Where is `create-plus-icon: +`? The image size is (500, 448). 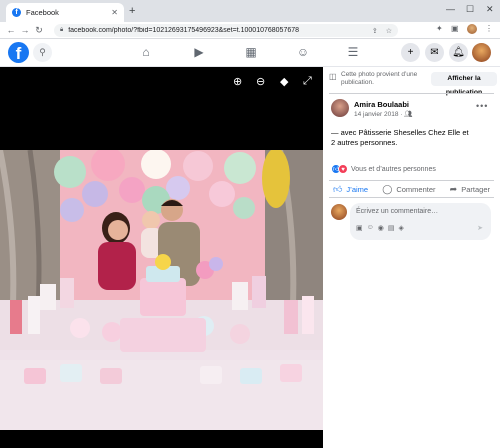 create-plus-icon: + is located at coordinates (410, 52).